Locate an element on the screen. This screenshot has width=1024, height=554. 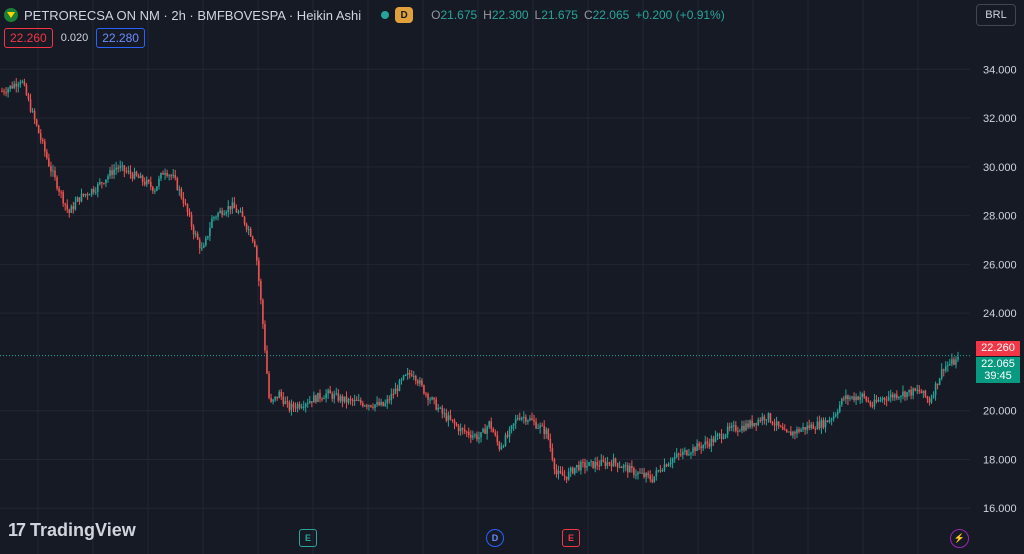
dividend-badge: D is located at coordinates (404, 15).